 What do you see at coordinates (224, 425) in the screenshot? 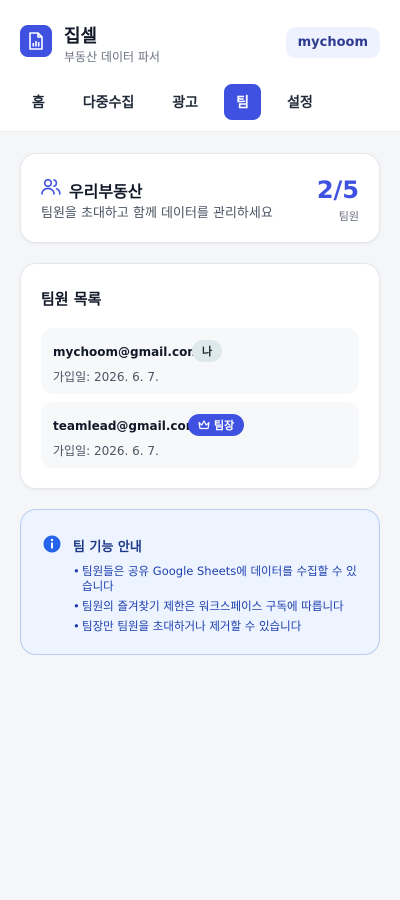
I see `team-lead-badge-label: 팀장` at bounding box center [224, 425].